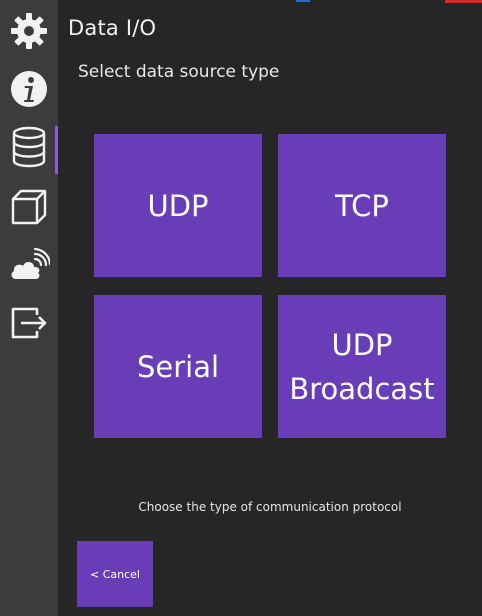 This screenshot has height=616, width=482. I want to click on gear-icon, so click(29, 31).